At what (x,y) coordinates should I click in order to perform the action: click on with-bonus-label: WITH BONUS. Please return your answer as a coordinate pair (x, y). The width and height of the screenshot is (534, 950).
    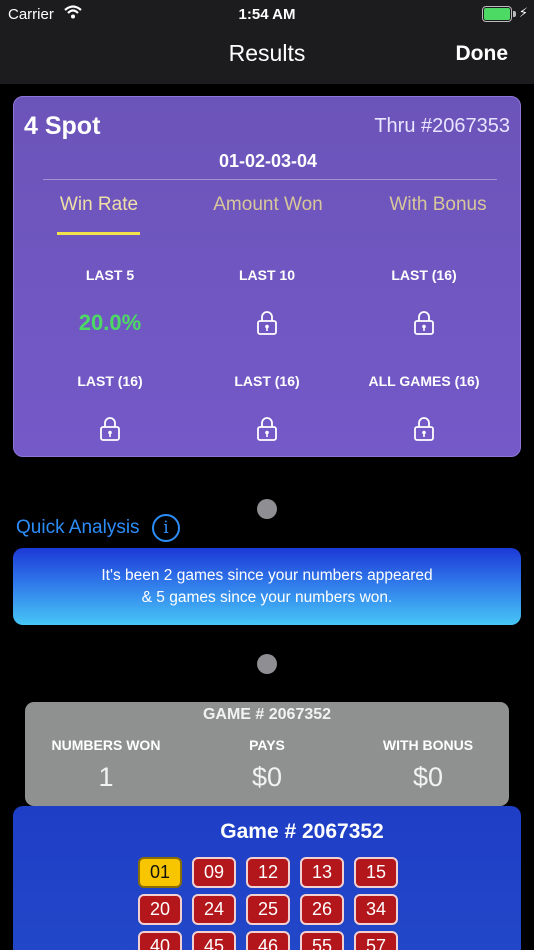
    Looking at the image, I should click on (428, 745).